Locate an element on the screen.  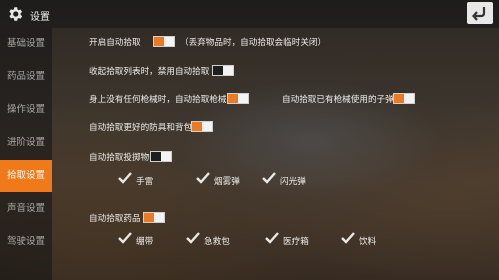
sidebar-item-controls: 操作设置 is located at coordinates (26, 110).